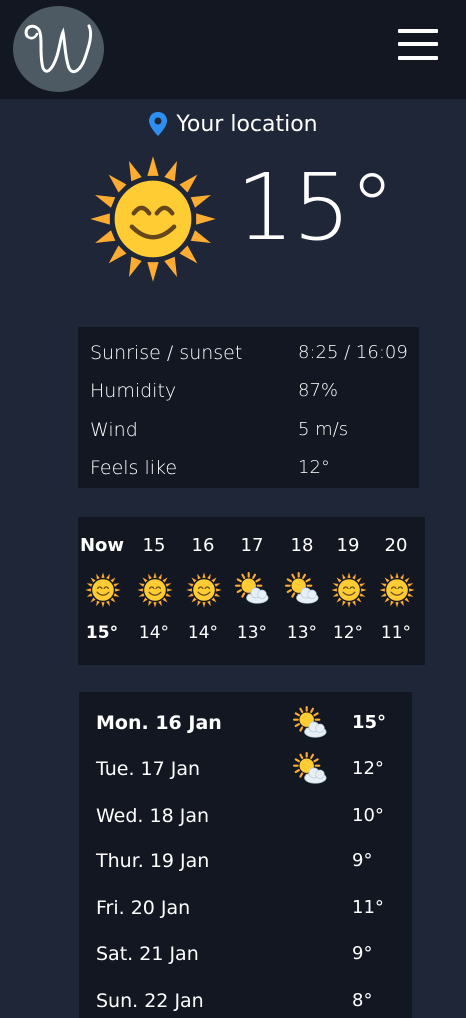 This screenshot has width=466, height=1018. Describe the element at coordinates (245, 770) in the screenshot. I see `daily-row: Tue. 17 Jan 12°` at that location.